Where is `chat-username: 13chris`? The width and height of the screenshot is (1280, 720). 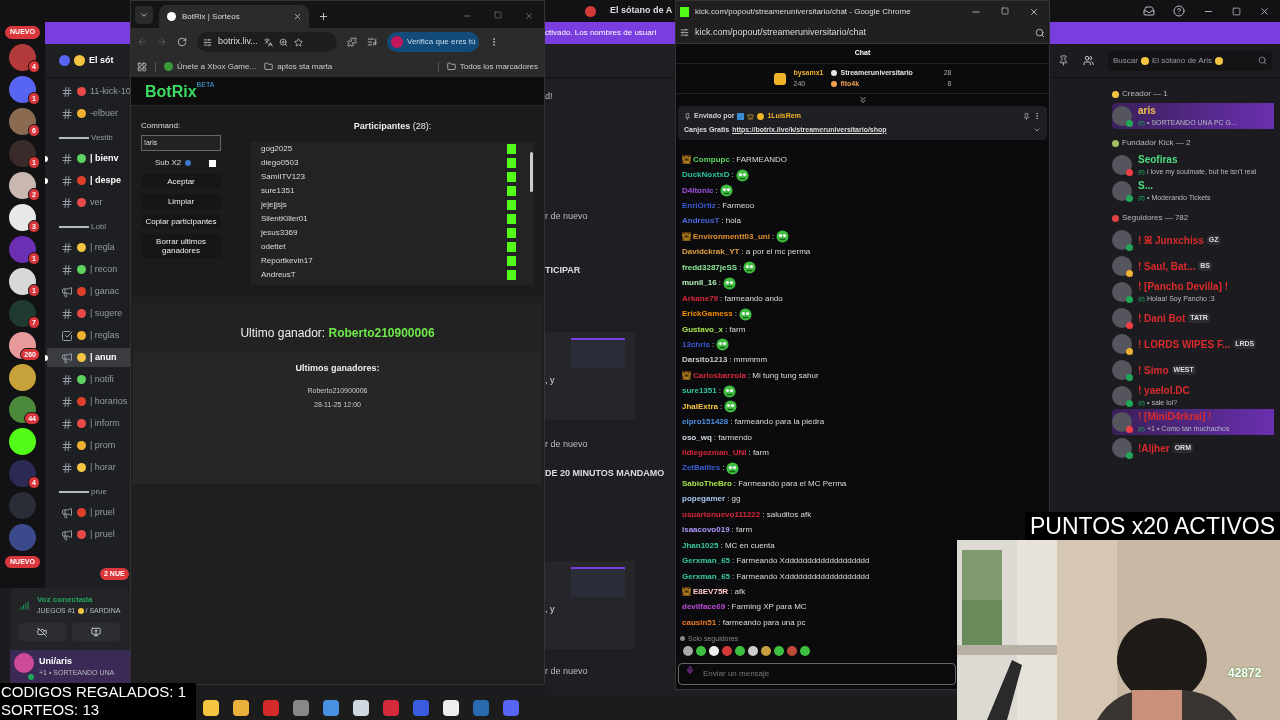
chat-username: 13chris is located at coordinates (696, 344).